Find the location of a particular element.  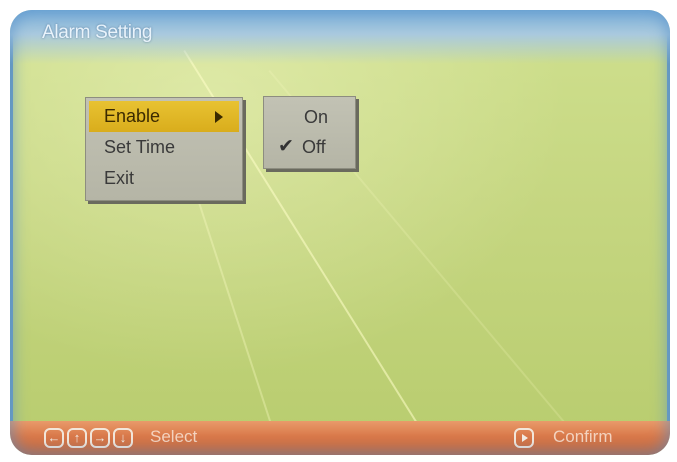

down-arrow-icon: ↓ is located at coordinates (123, 438).